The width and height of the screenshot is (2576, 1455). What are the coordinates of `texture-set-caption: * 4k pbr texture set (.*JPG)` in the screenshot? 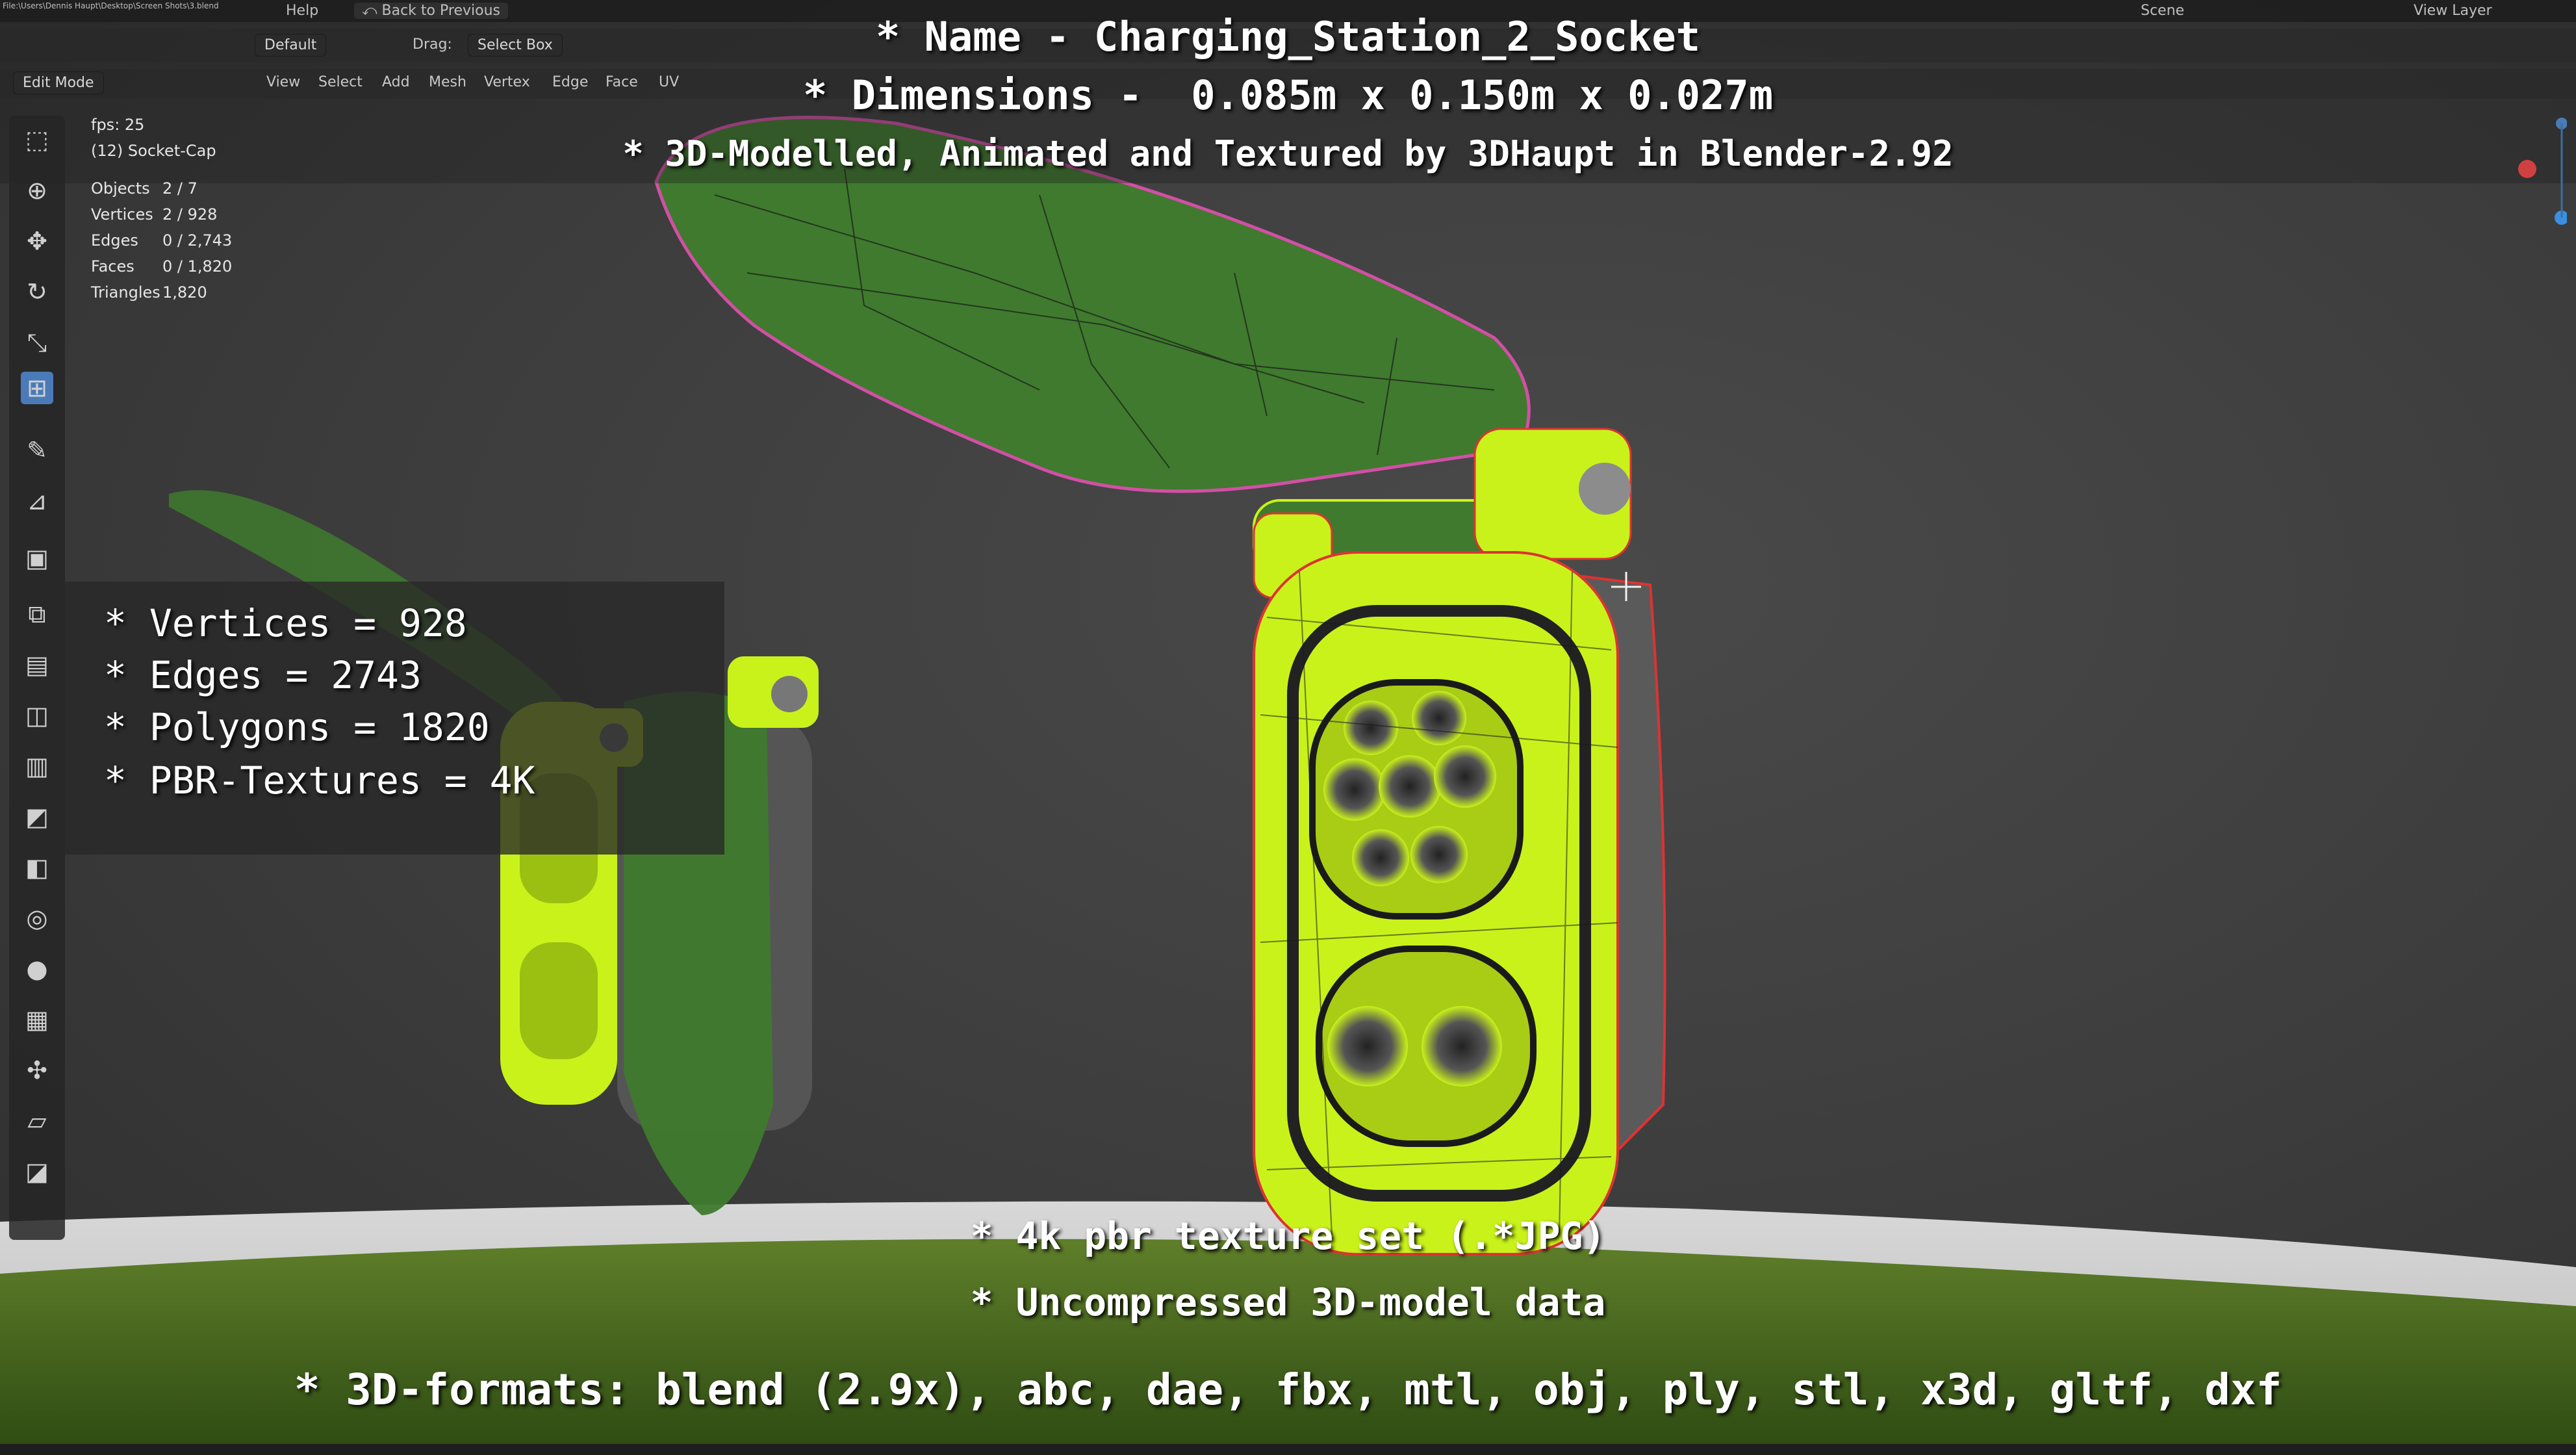 It's located at (1288, 1236).